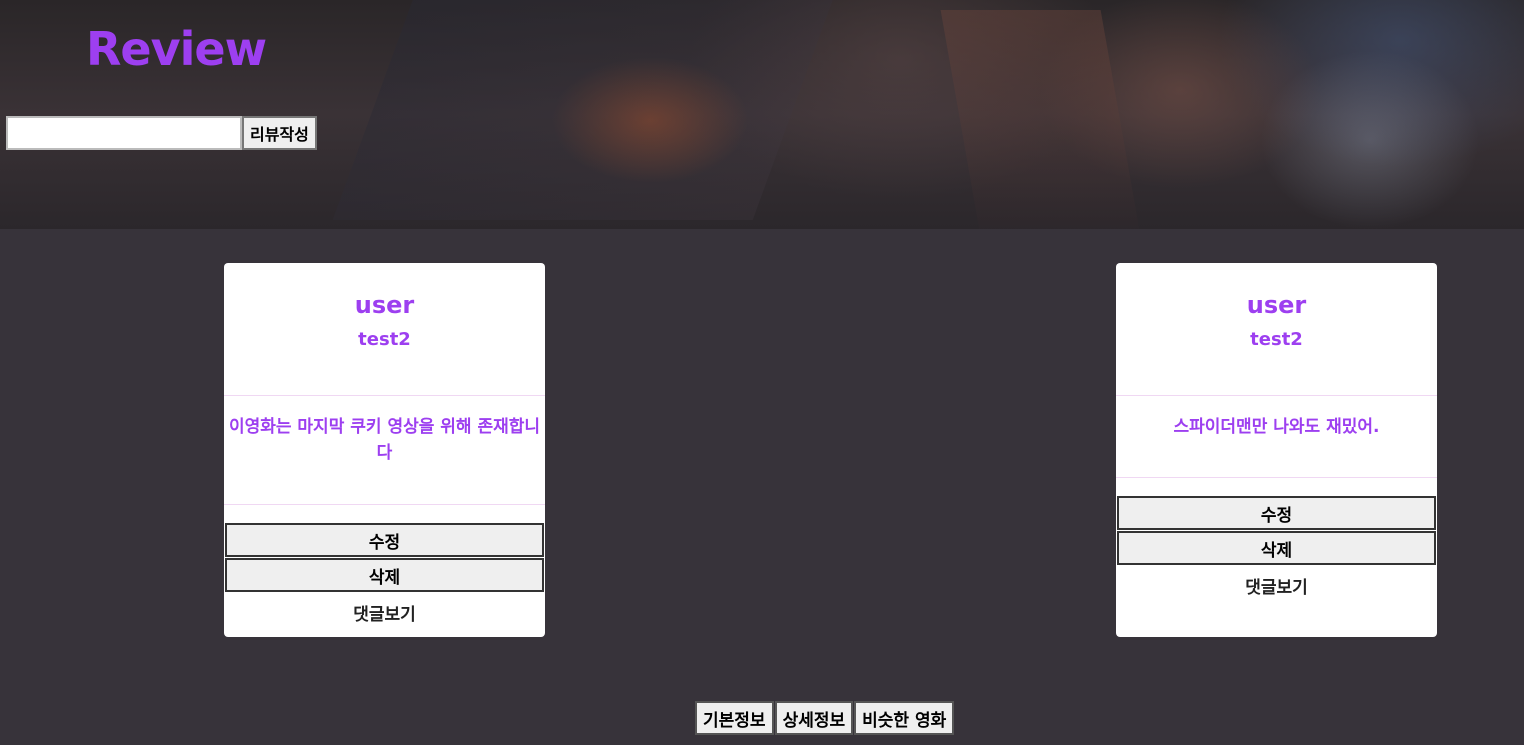  What do you see at coordinates (176, 49) in the screenshot?
I see `page-title: Review` at bounding box center [176, 49].